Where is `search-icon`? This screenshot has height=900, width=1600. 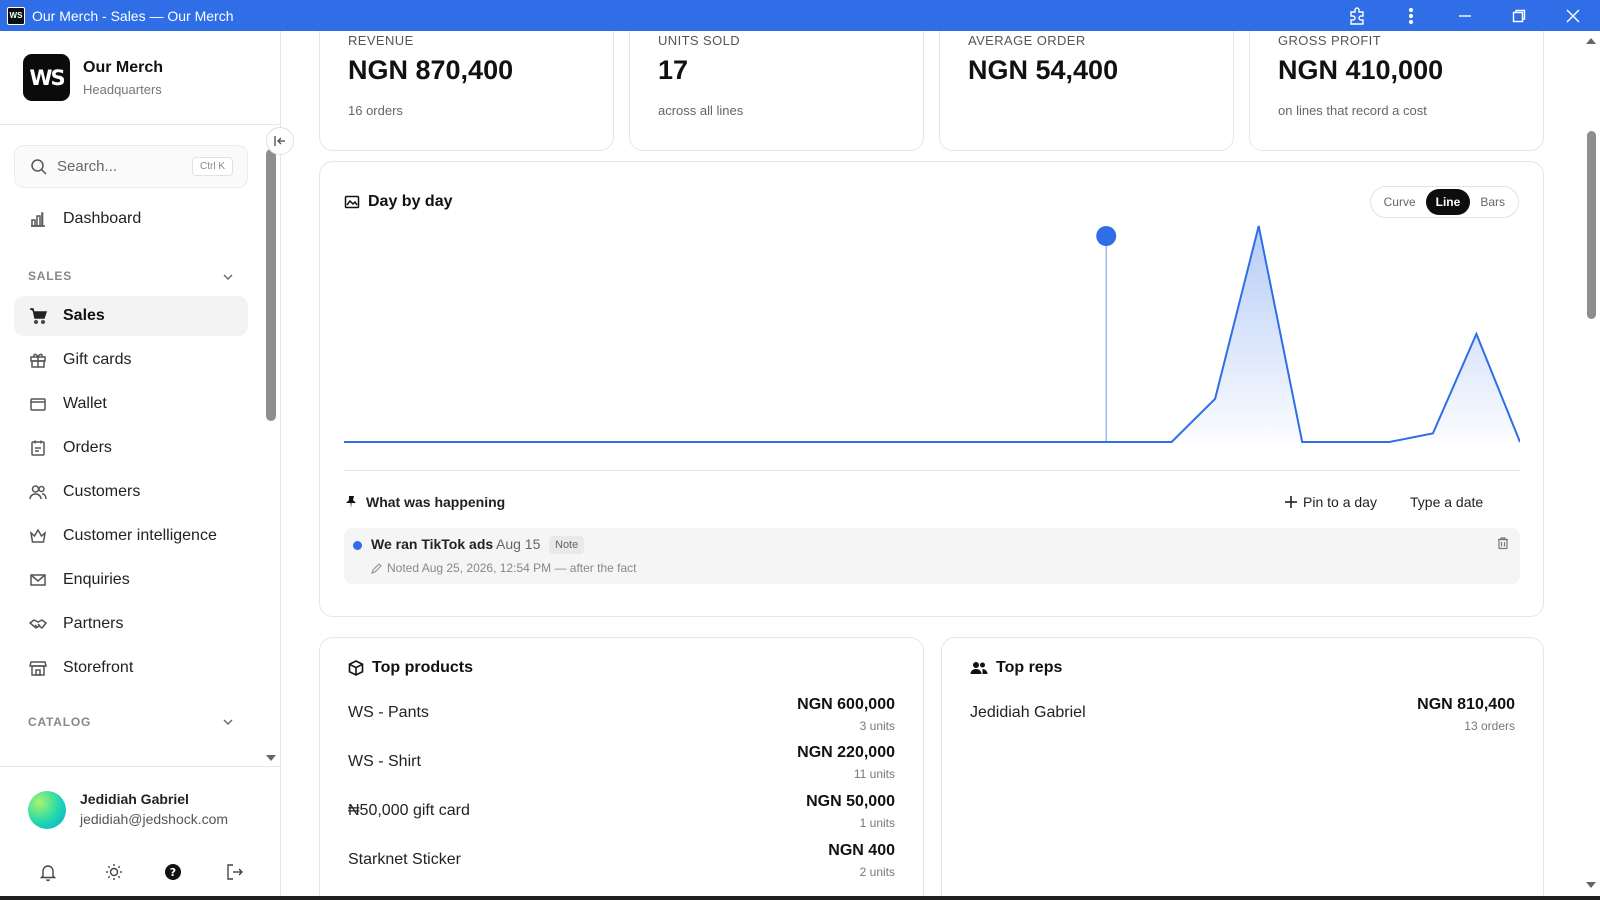
search-icon is located at coordinates (39, 166).